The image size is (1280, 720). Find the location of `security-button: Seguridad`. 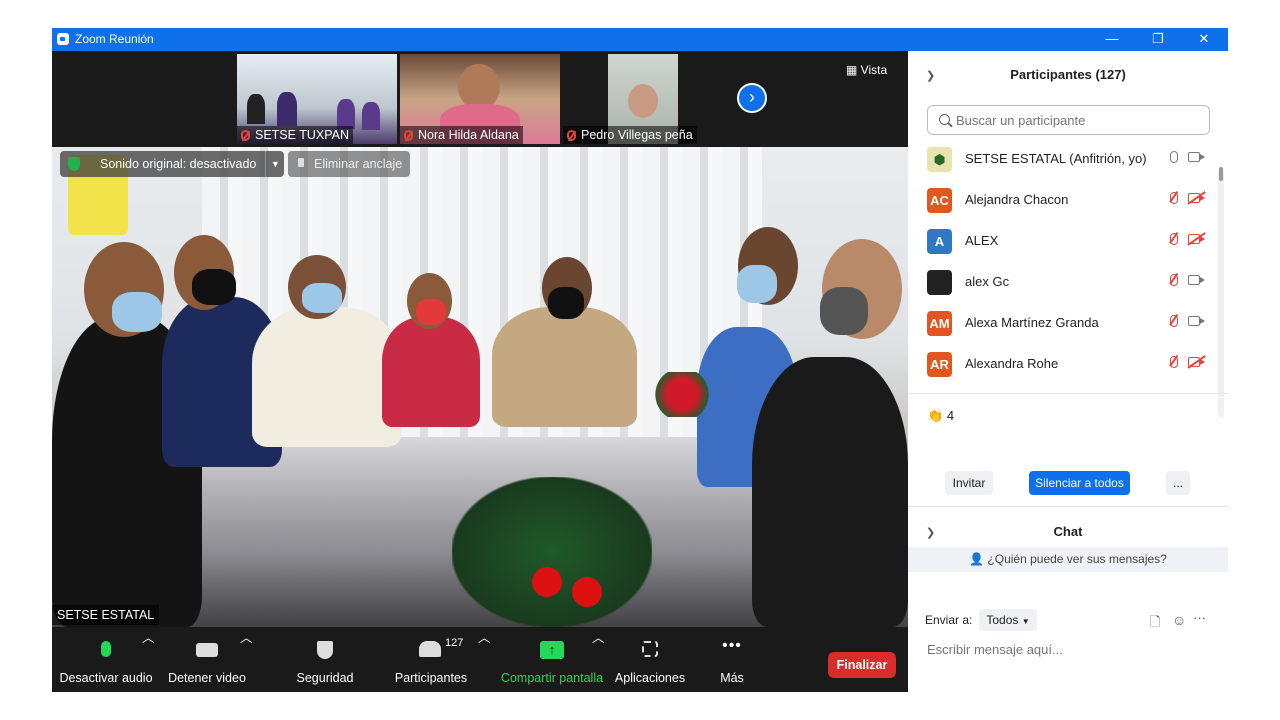

security-button: Seguridad is located at coordinates (325, 659).